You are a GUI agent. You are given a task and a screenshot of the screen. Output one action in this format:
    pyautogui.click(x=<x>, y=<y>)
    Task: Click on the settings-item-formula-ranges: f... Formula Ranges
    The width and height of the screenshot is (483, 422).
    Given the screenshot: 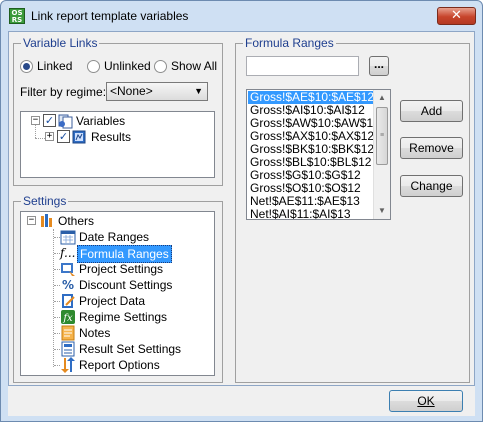 What is the action you would take?
    pyautogui.click(x=116, y=254)
    